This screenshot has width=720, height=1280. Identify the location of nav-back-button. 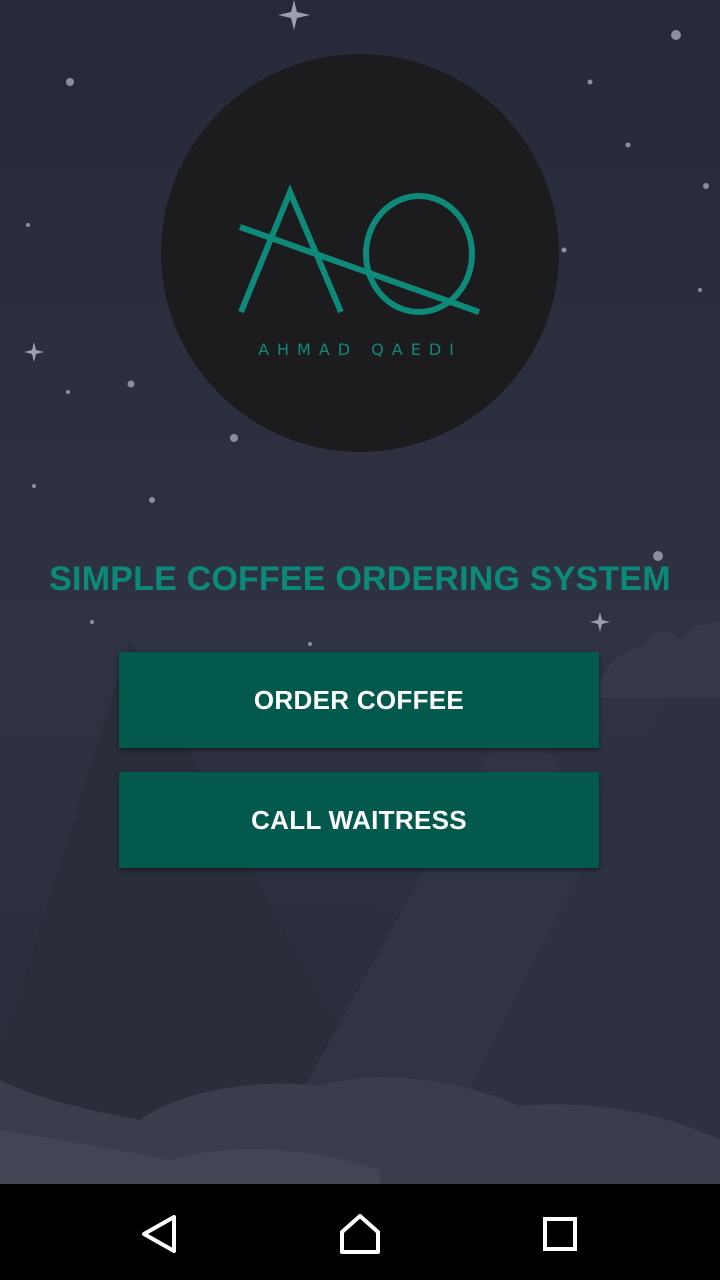
(160, 1234).